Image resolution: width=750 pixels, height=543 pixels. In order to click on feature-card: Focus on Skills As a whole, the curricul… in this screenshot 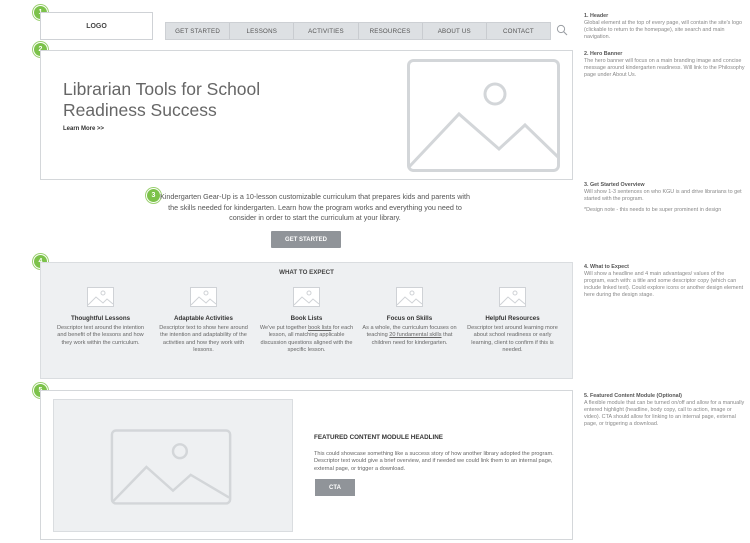, I will do `click(410, 321)`.